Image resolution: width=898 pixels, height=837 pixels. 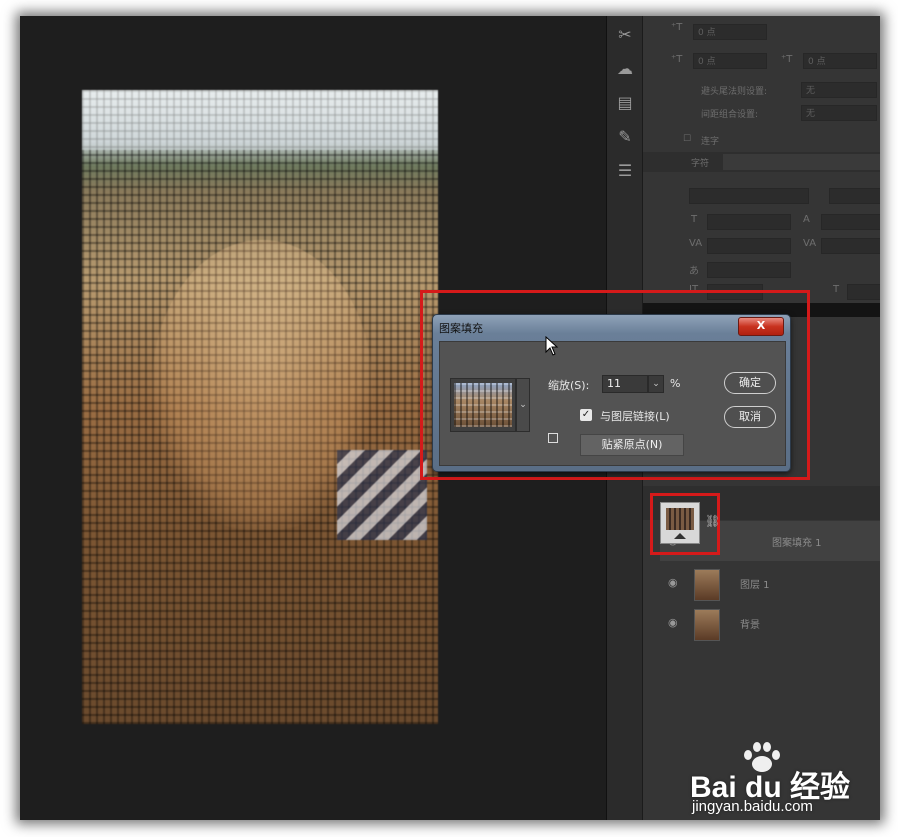 What do you see at coordinates (749, 222) in the screenshot?
I see `font-size-field` at bounding box center [749, 222].